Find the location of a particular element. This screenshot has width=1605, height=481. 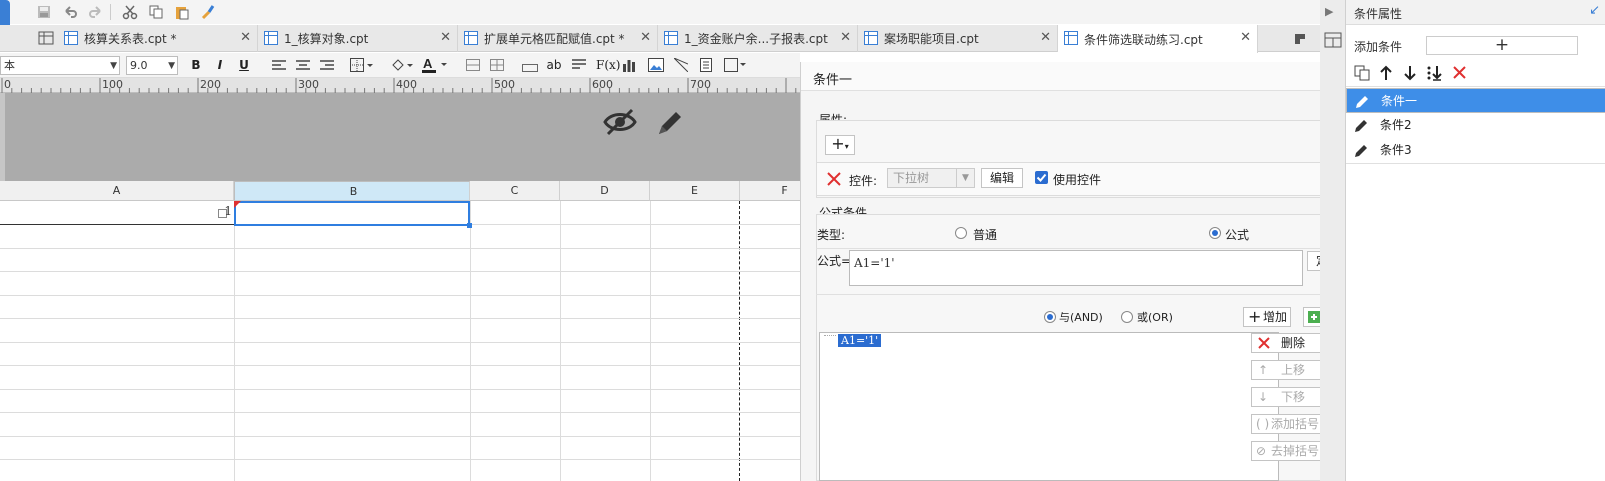

formula-input: A1='1' is located at coordinates (1076, 268).